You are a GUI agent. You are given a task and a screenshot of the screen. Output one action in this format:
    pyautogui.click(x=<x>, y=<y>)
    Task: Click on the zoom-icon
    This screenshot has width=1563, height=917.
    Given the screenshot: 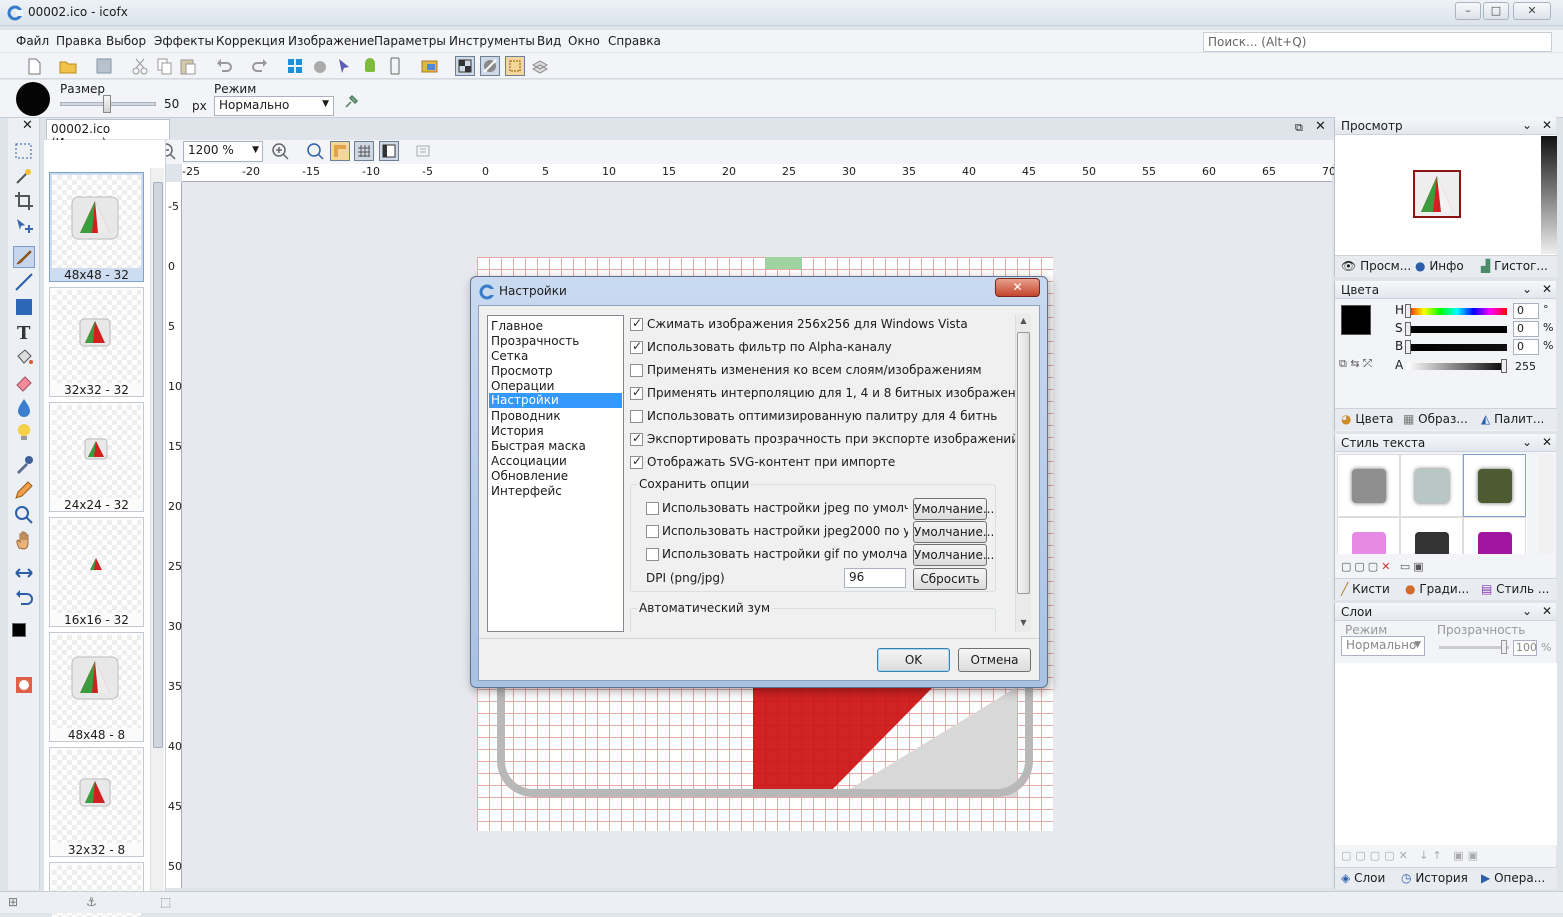 What is the action you would take?
    pyautogui.click(x=24, y=515)
    